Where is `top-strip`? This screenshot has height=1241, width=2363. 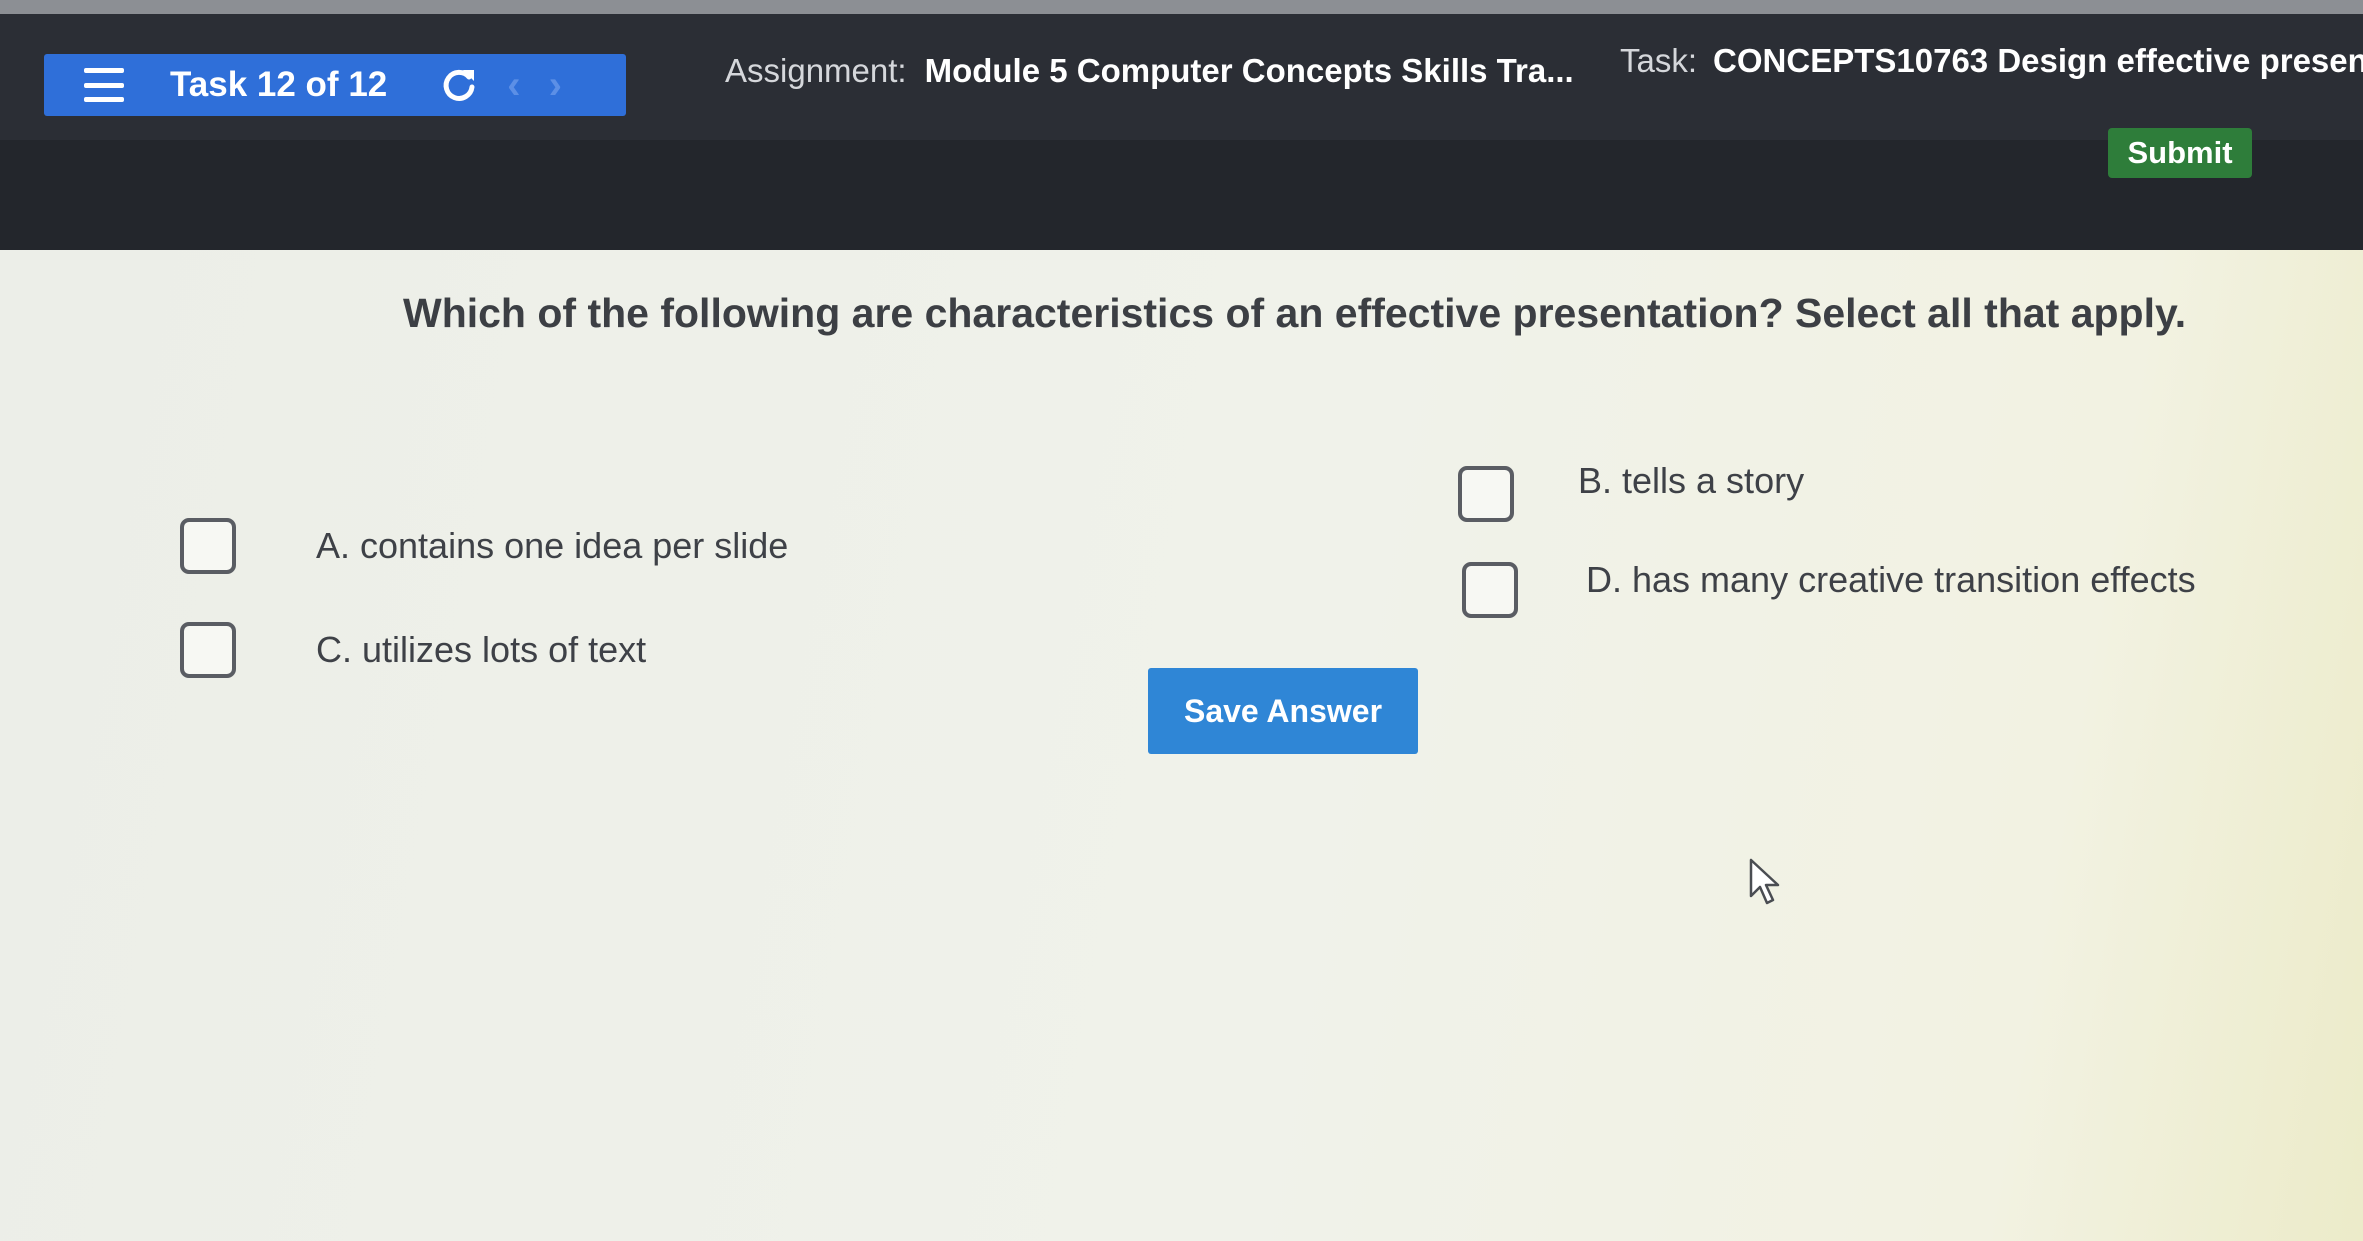 top-strip is located at coordinates (1181, 7).